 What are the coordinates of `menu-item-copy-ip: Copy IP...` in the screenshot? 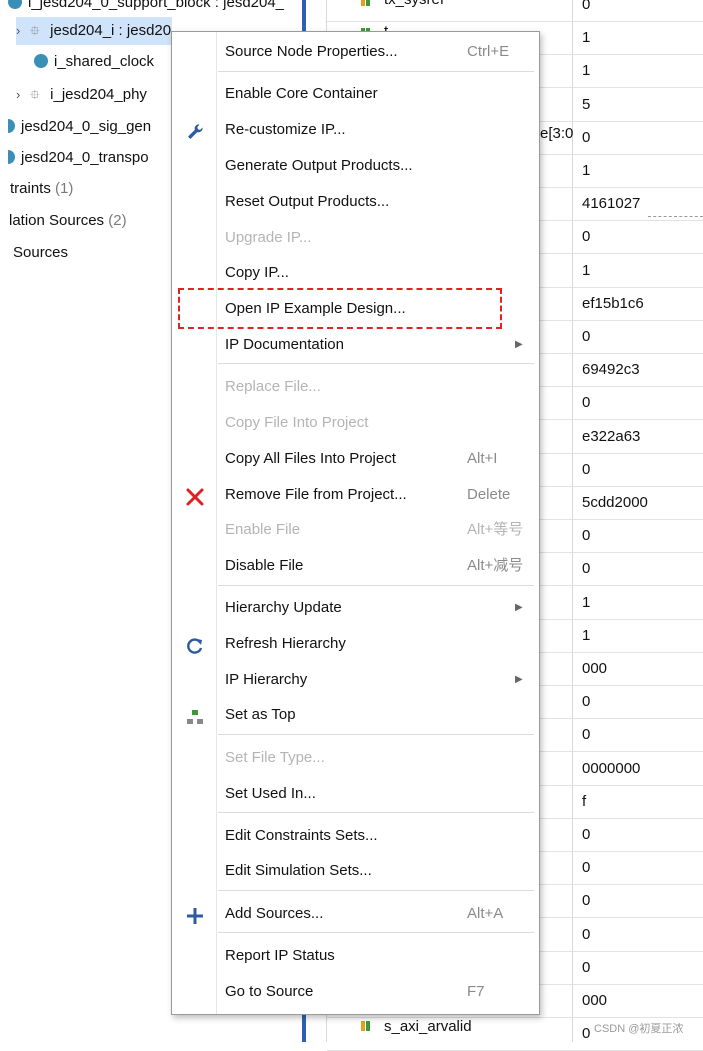 It's located at (355, 273).